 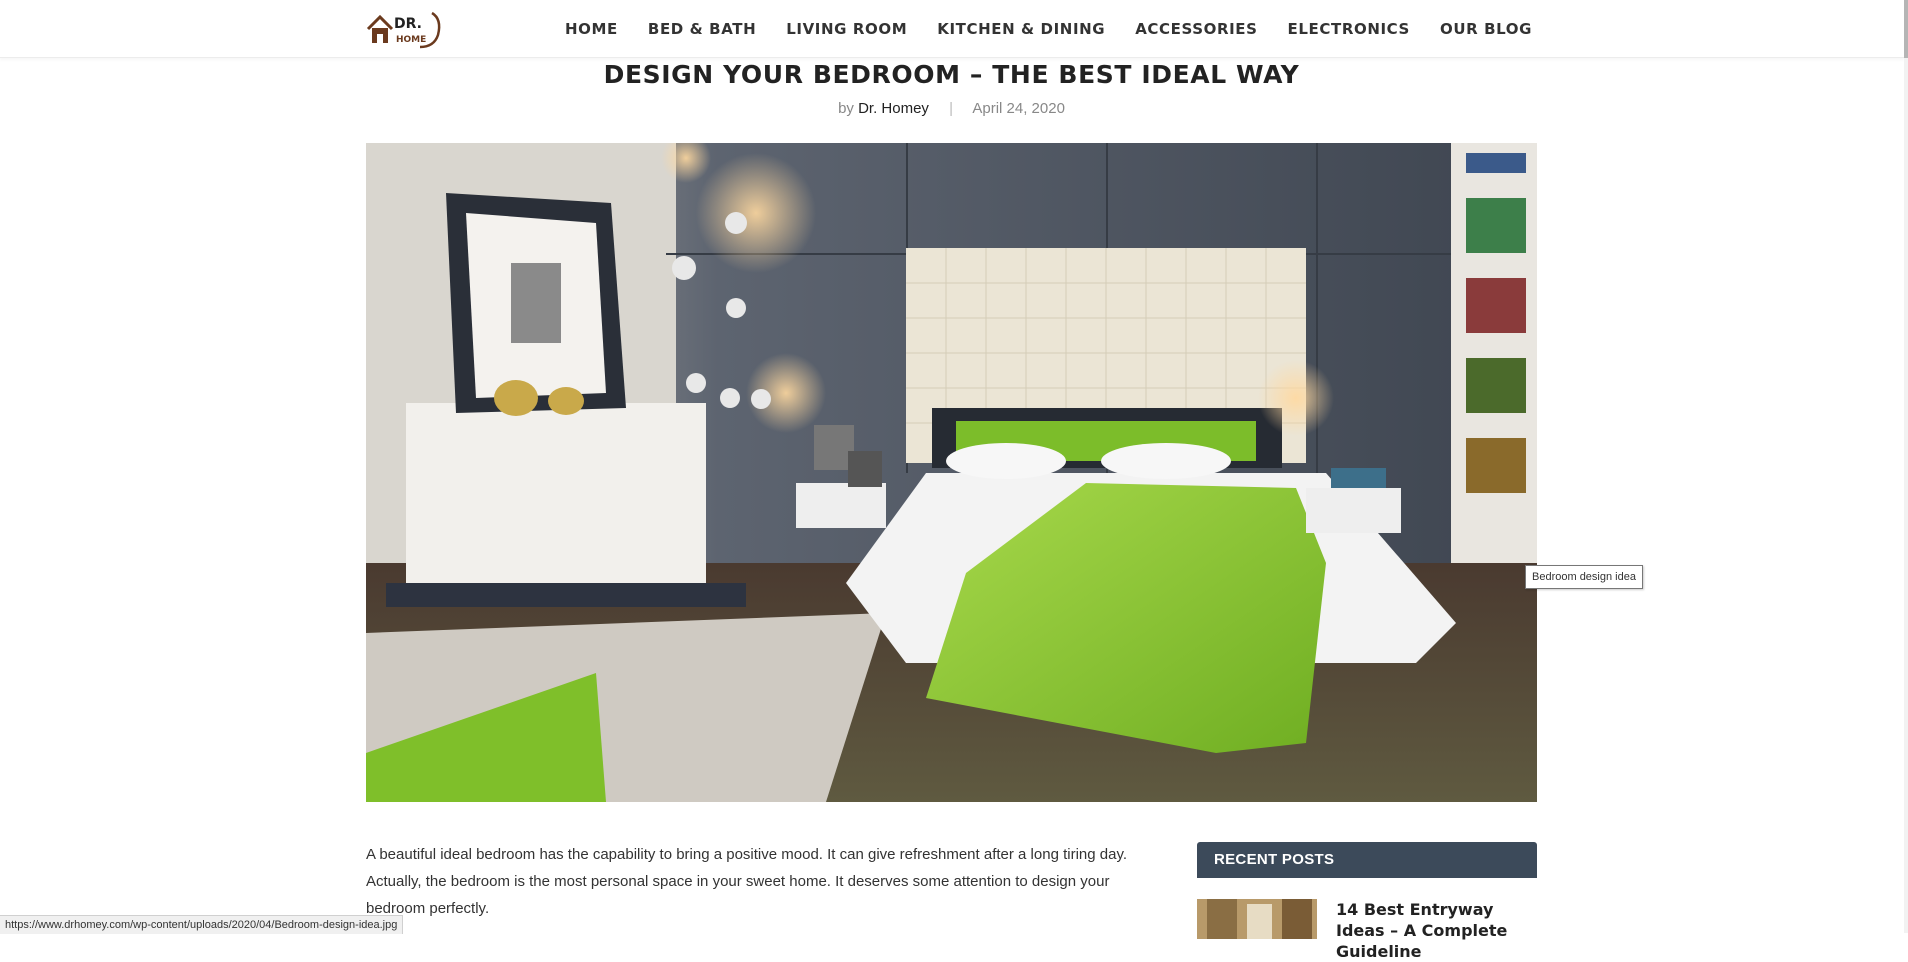 I want to click on recent-post-thumbnail, so click(x=1257, y=919).